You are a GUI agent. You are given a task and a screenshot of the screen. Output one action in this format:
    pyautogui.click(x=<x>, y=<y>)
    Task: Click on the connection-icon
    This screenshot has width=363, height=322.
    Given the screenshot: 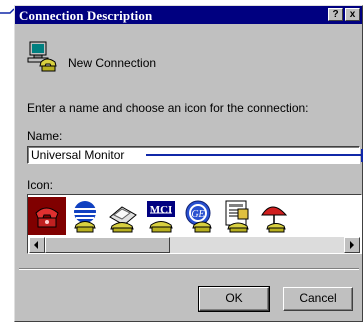 What is the action you would take?
    pyautogui.click(x=42, y=56)
    